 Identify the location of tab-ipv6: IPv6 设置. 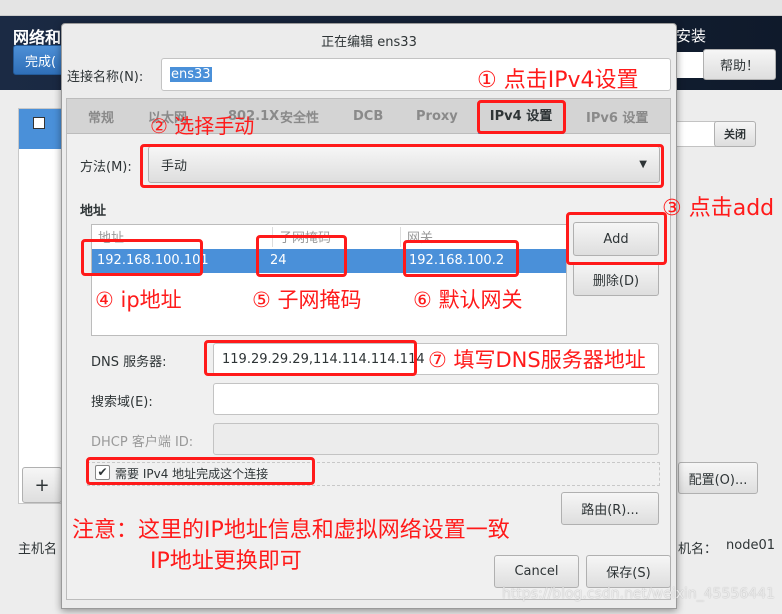
(617, 116).